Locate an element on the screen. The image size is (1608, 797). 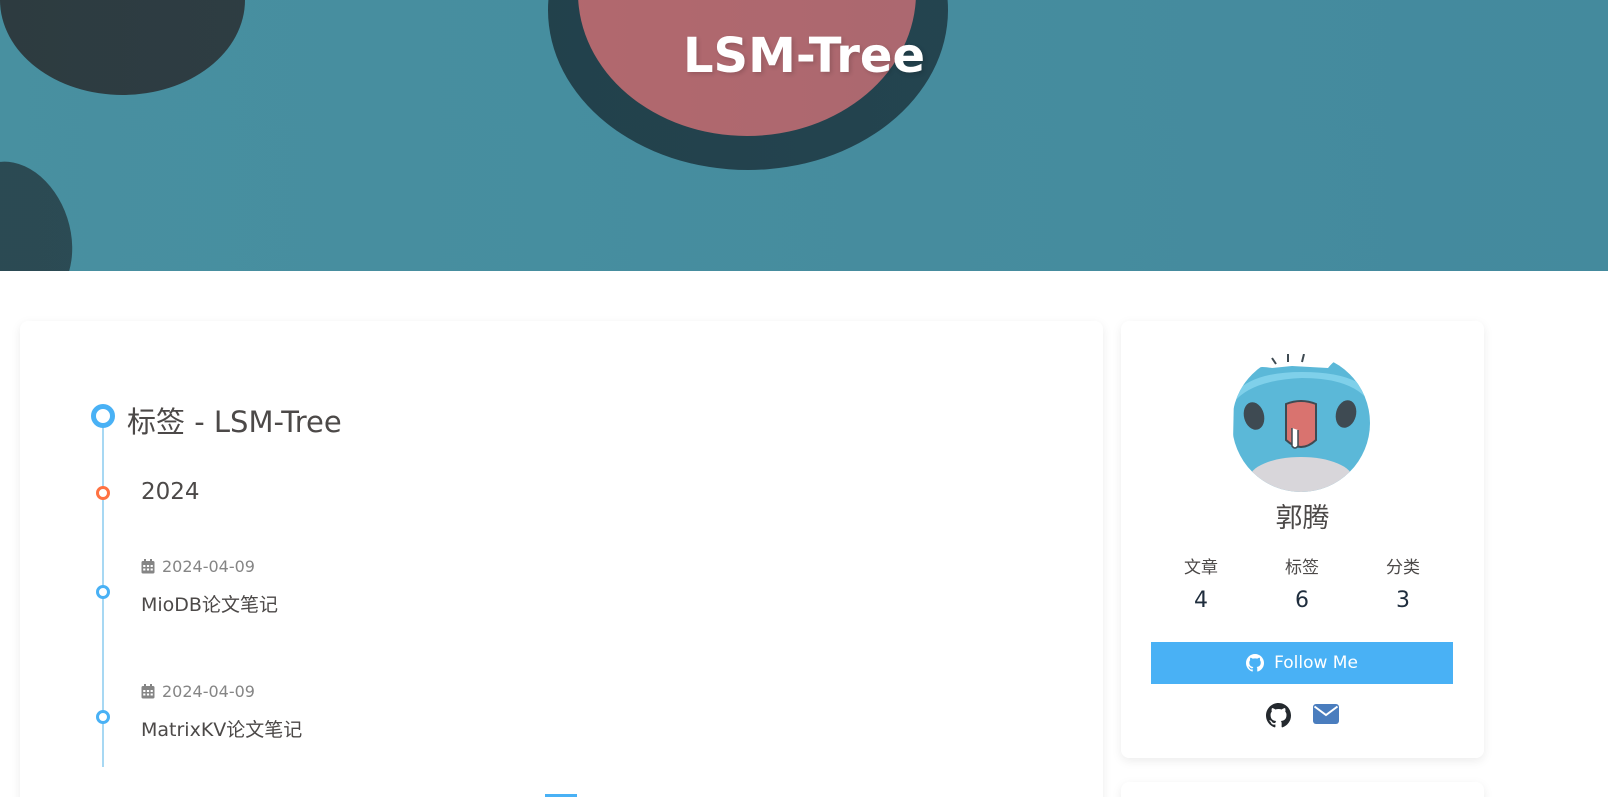
stat-articles: 文章 4 is located at coordinates (1201, 583).